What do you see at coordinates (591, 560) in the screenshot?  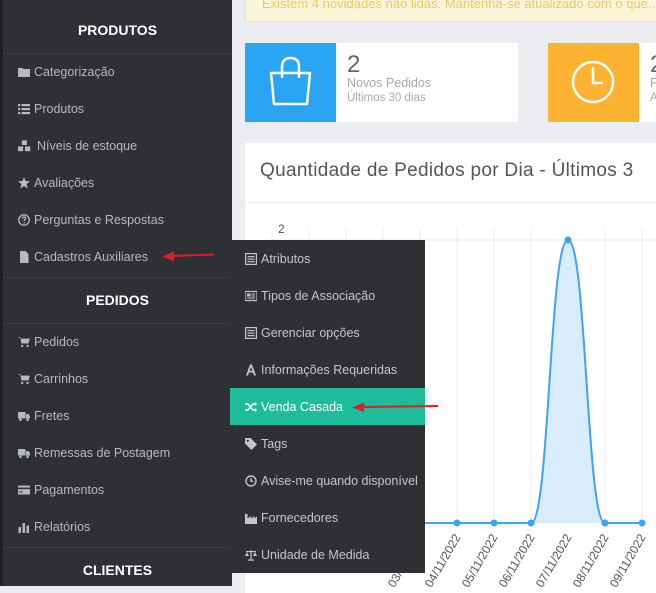 I see `x-tick-label: 08/11/2022` at bounding box center [591, 560].